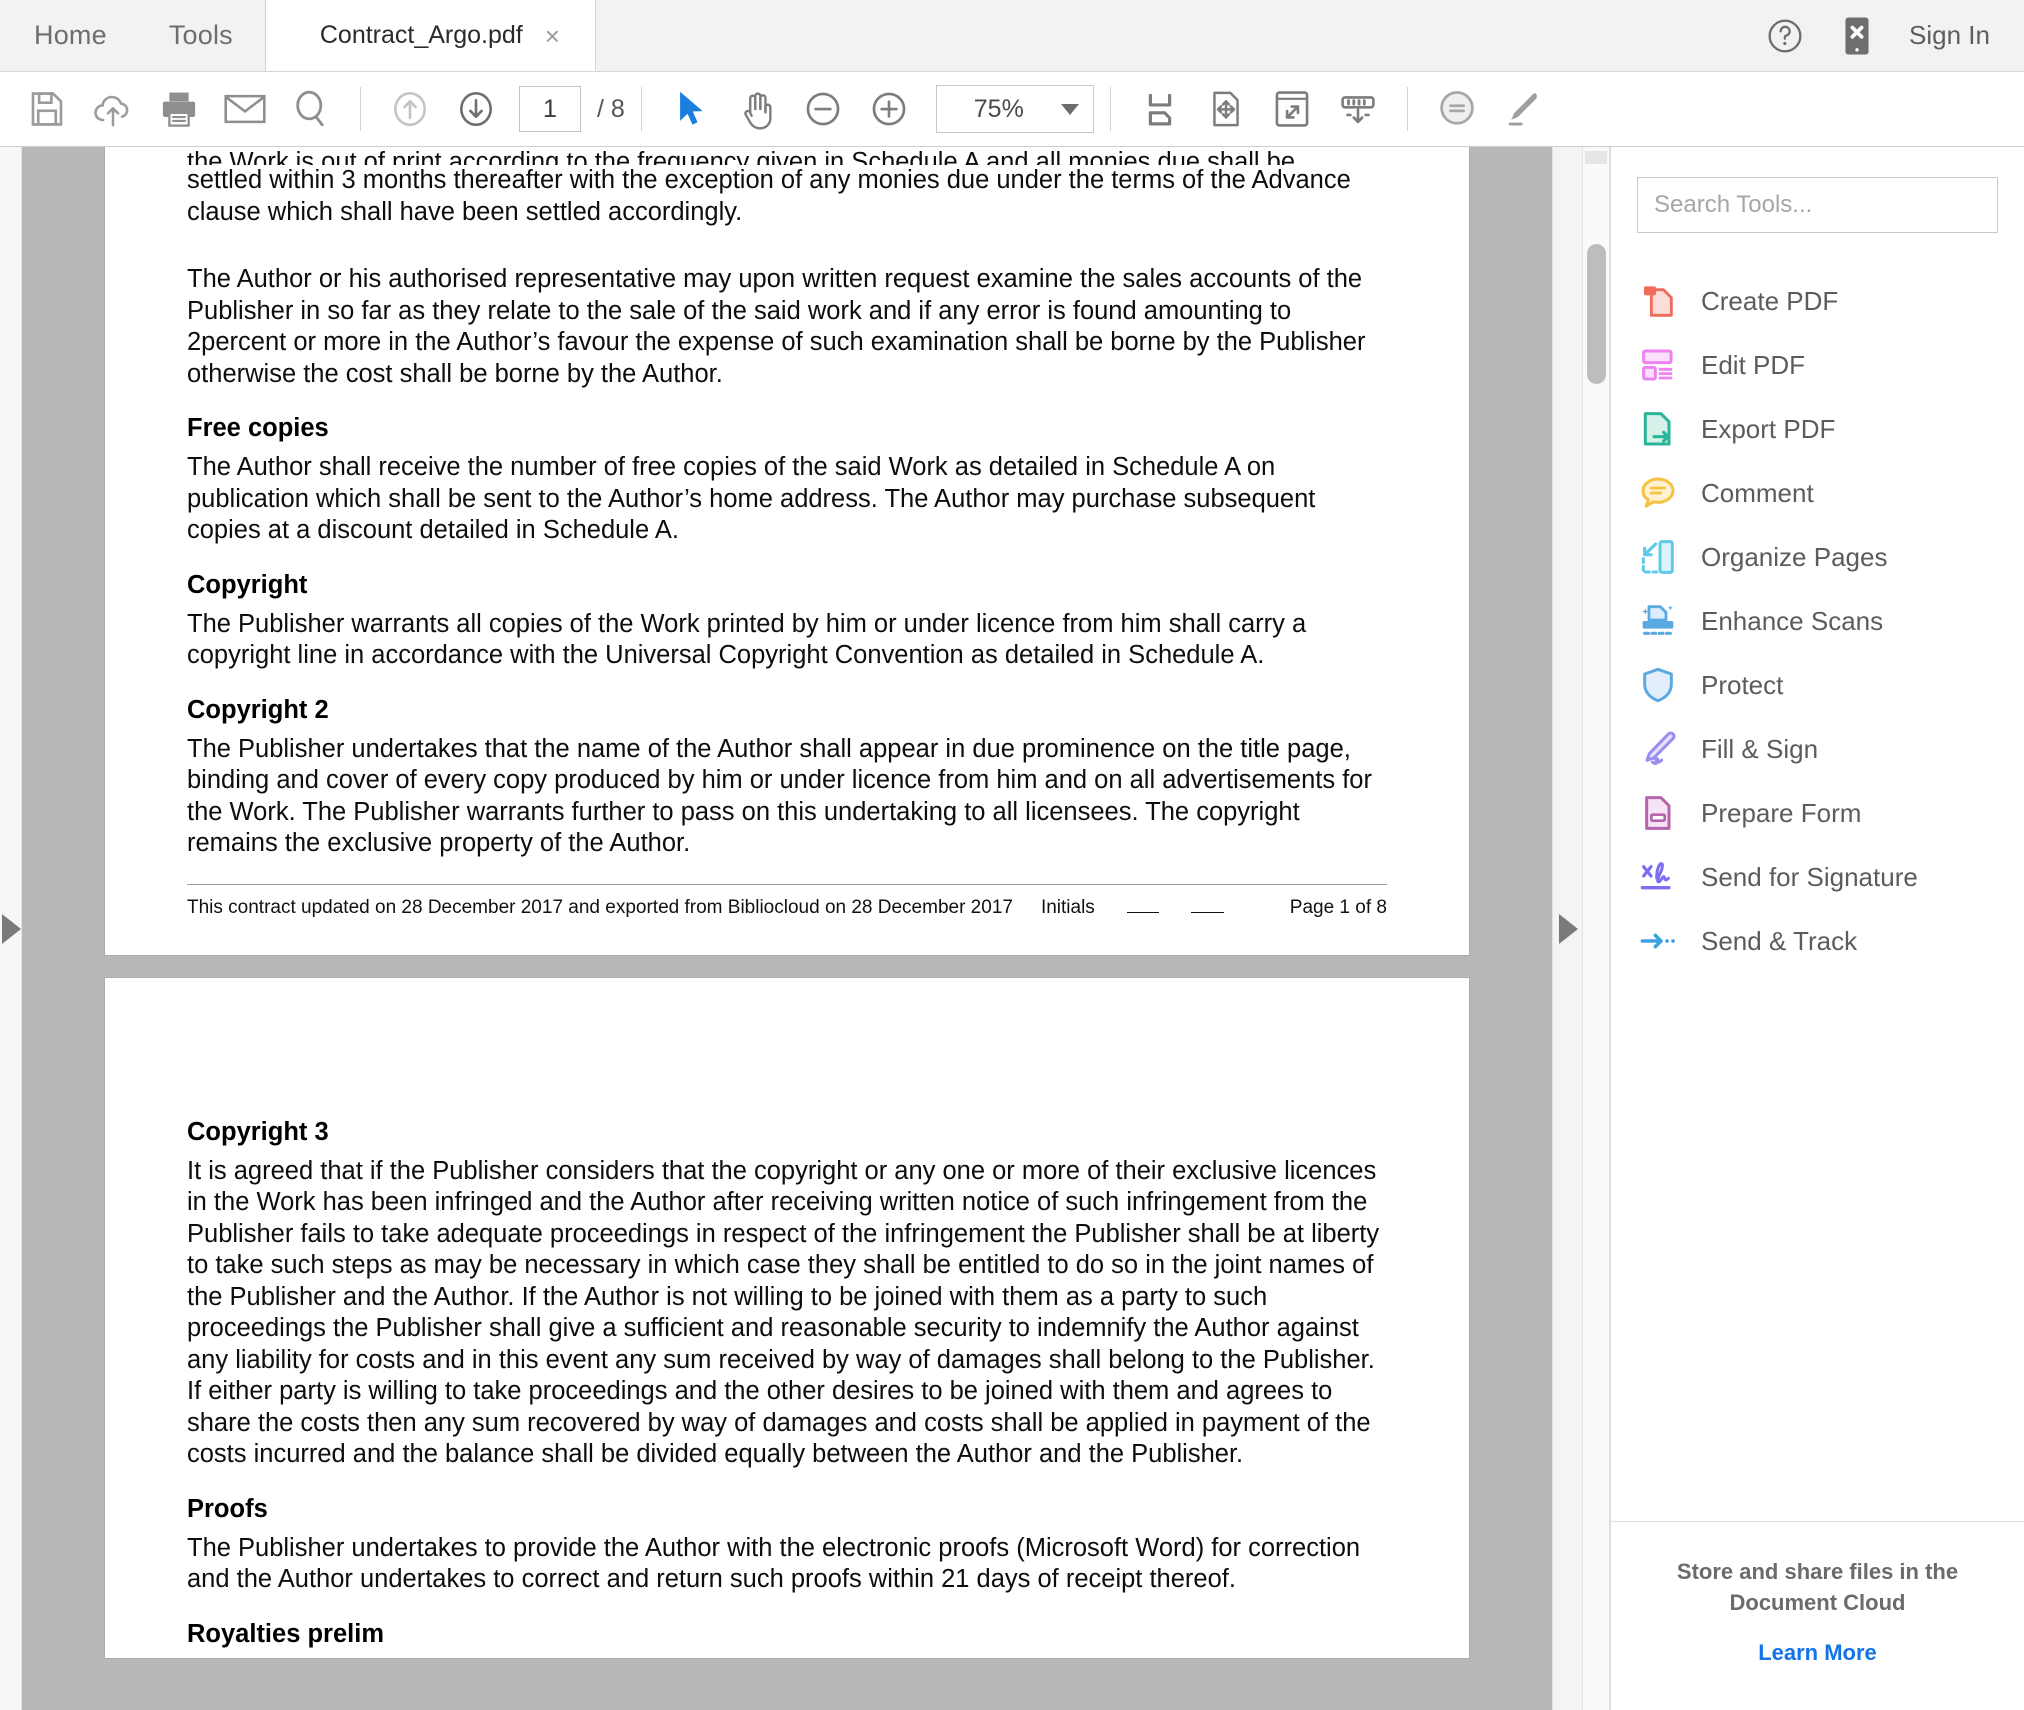  Describe the element at coordinates (1753, 364) in the screenshot. I see `tool-label: Edit PDF` at that location.